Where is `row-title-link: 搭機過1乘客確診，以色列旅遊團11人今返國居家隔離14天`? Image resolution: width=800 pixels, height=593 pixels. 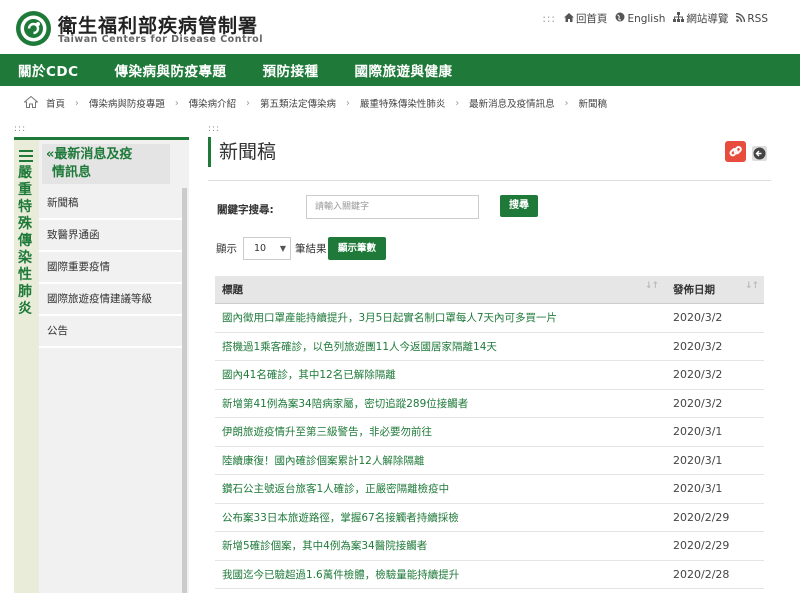 row-title-link: 搭機過1乘客確診，以色列旅遊團11人今返國居家隔離14天 is located at coordinates (439, 346).